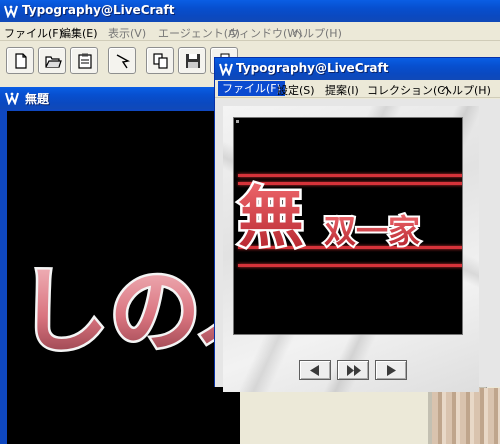 Image resolution: width=500 pixels, height=444 pixels. What do you see at coordinates (98, 10) in the screenshot?
I see `main-window-title: Typography@LiveCraft` at bounding box center [98, 10].